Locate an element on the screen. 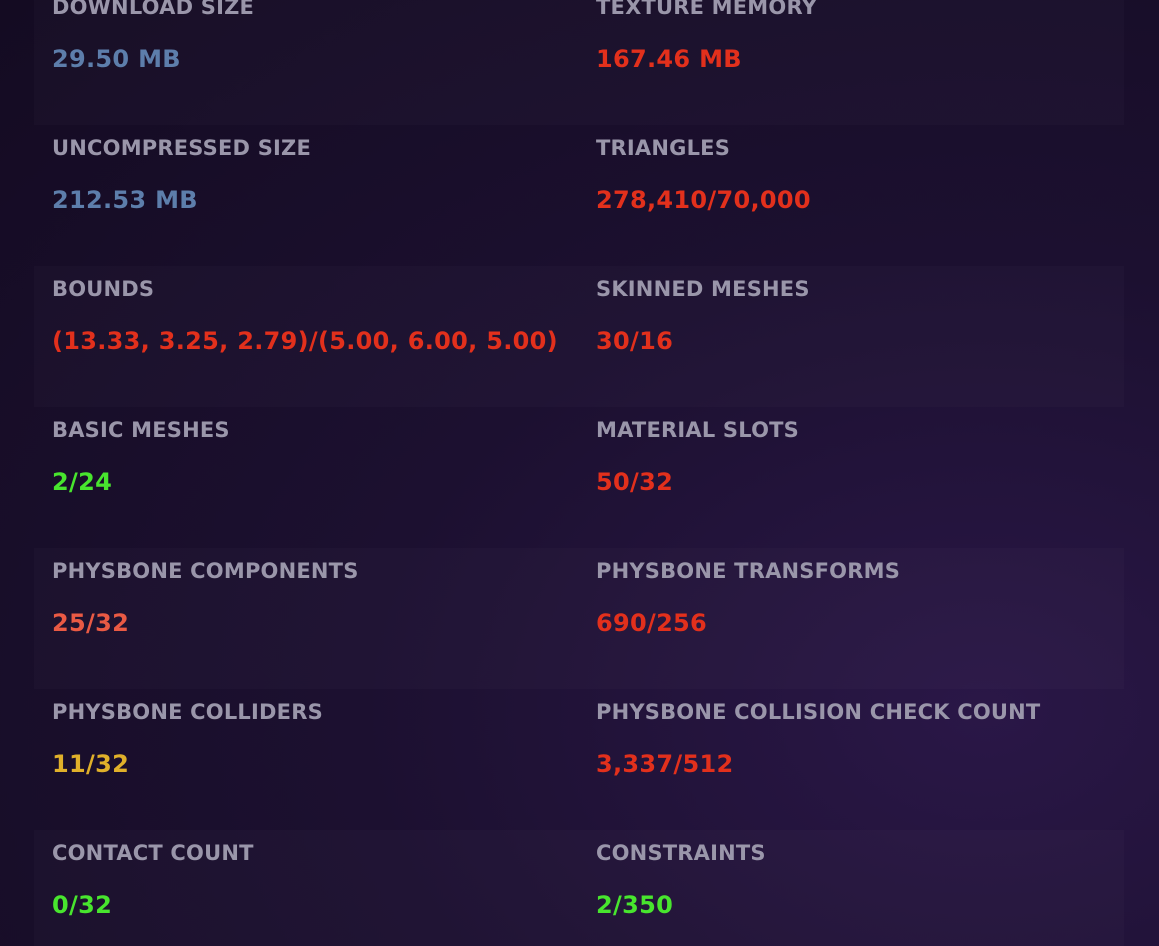 This screenshot has width=1159, height=946. stat-material-slots: MATERIAL SLOTS 50/32 is located at coordinates (856, 477).